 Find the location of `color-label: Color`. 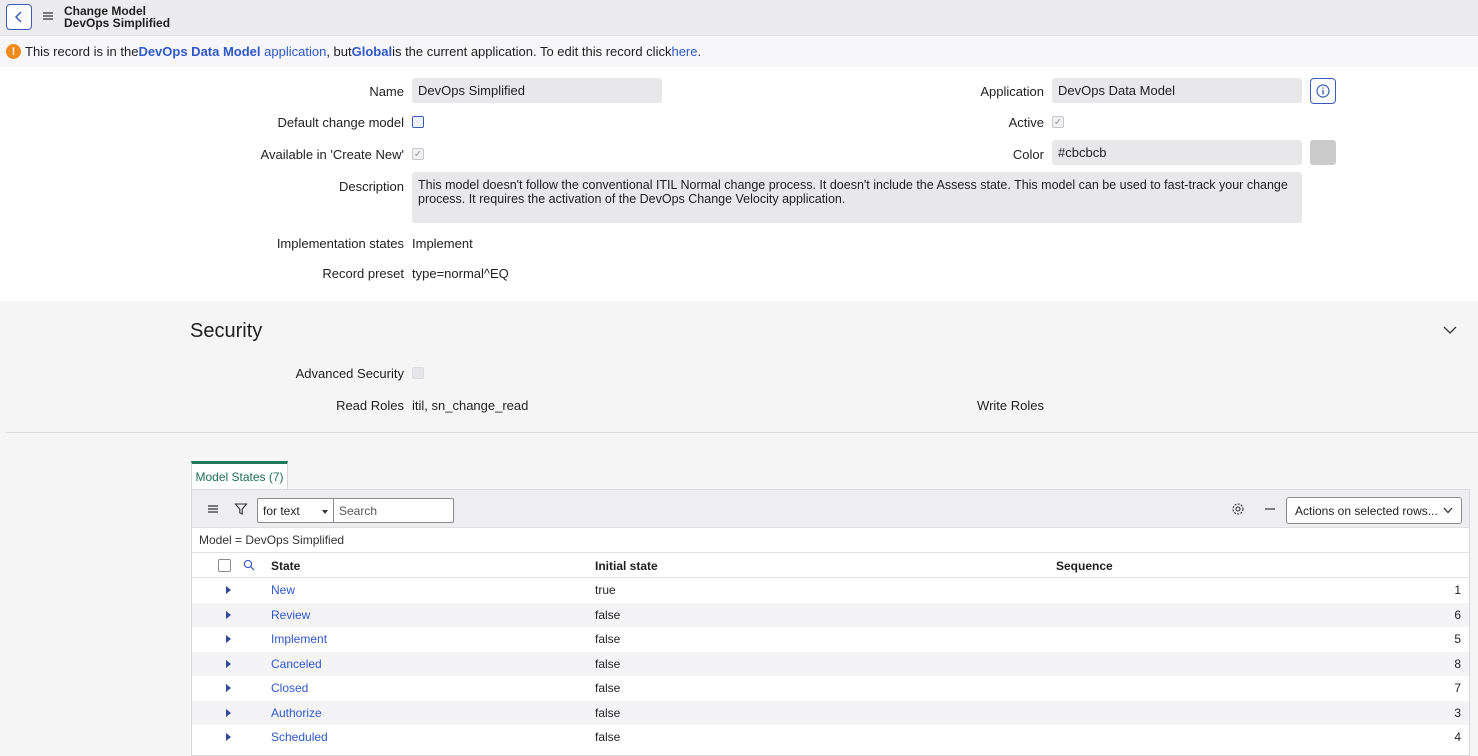

color-label: Color is located at coordinates (1028, 154).